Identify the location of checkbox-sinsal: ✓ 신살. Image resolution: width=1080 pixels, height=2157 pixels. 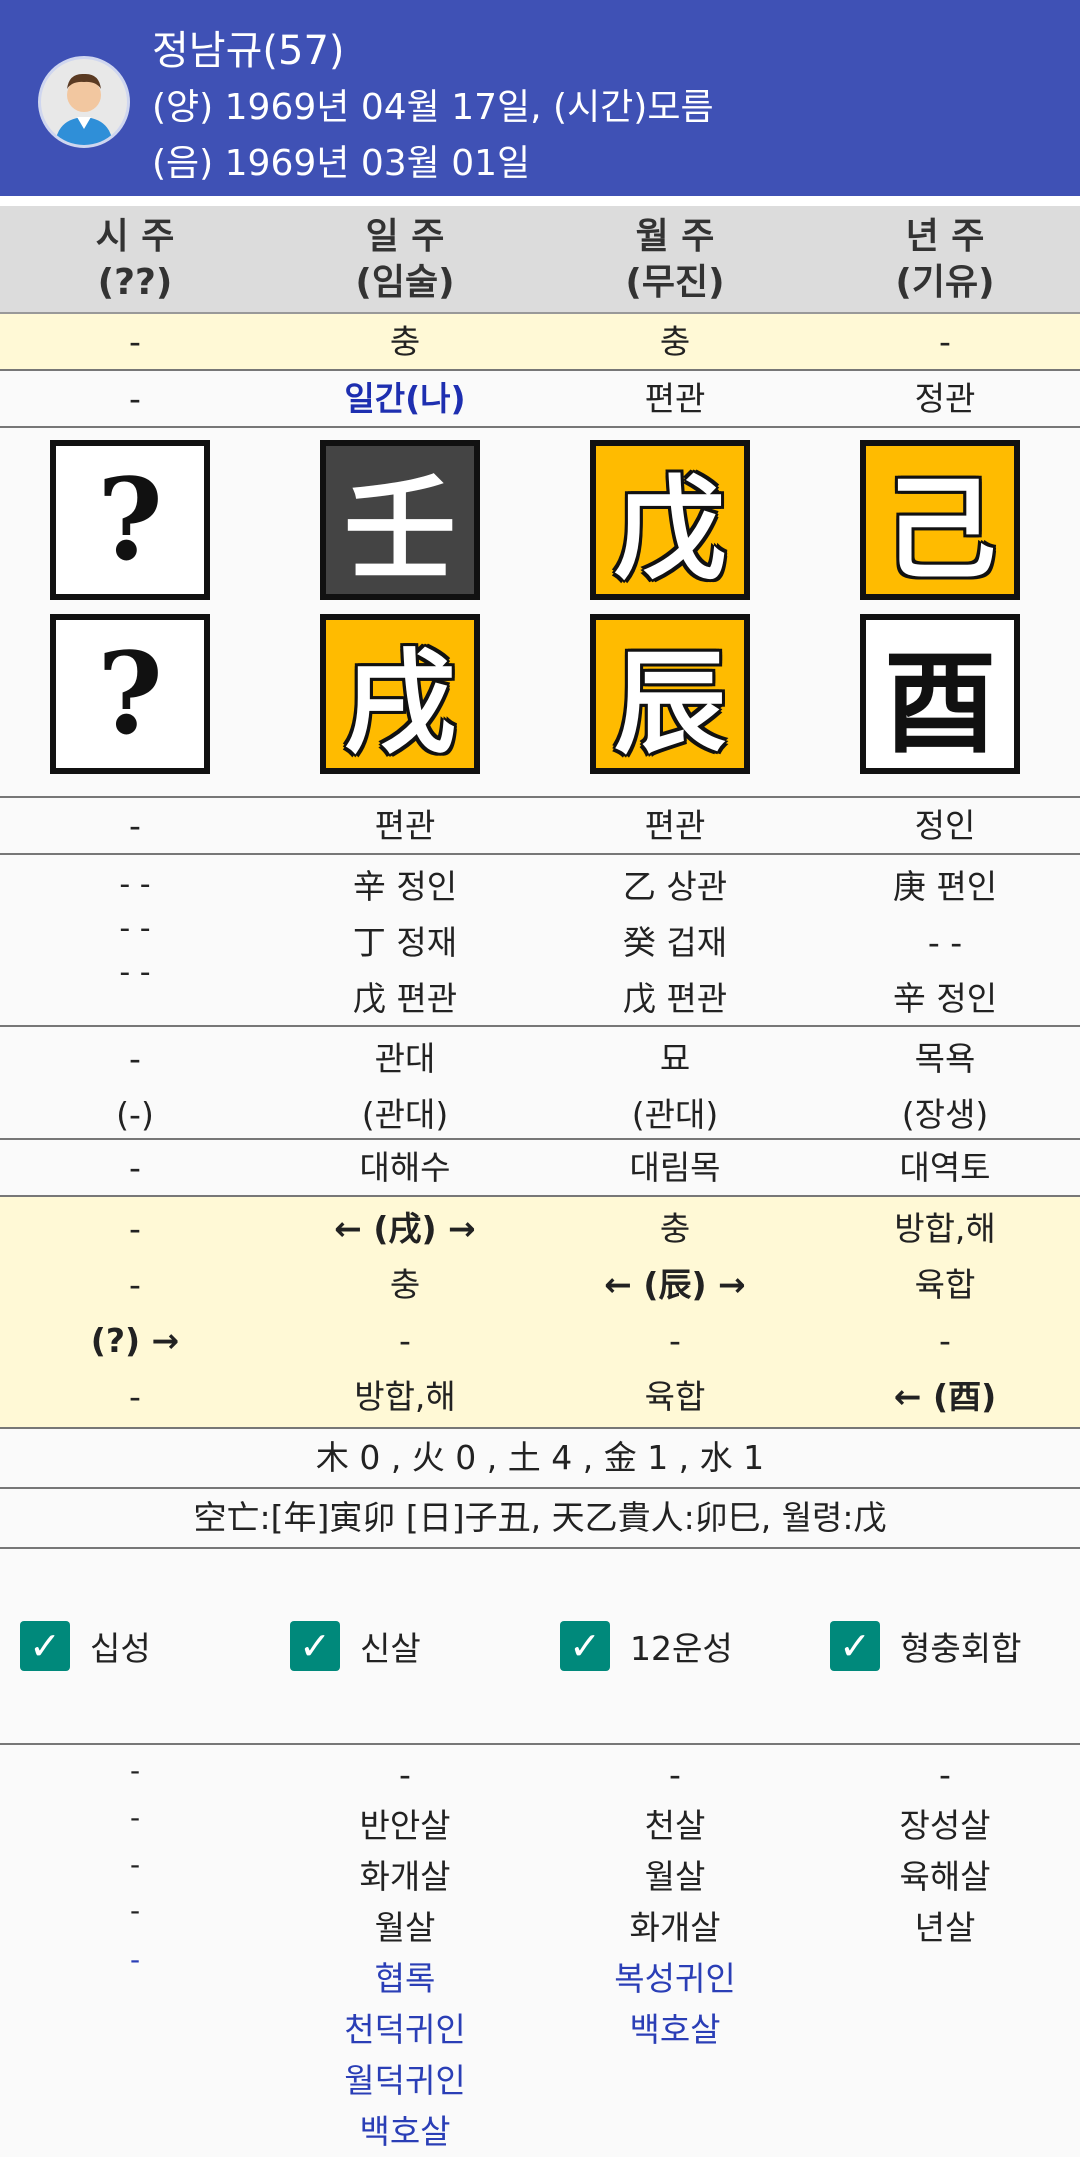
(355, 1646).